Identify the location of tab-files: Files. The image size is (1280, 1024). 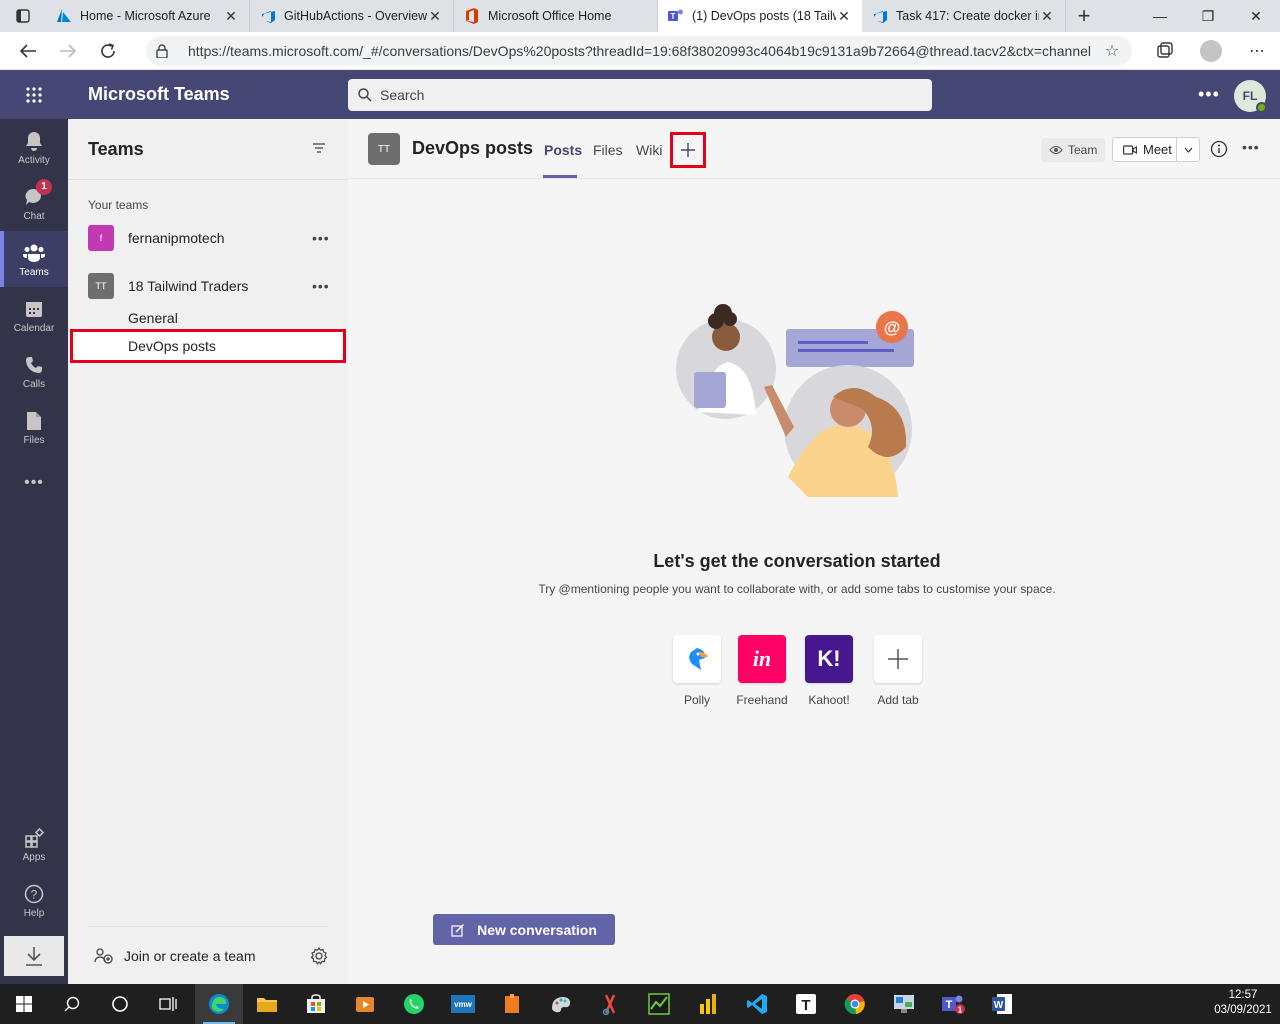
(608, 150).